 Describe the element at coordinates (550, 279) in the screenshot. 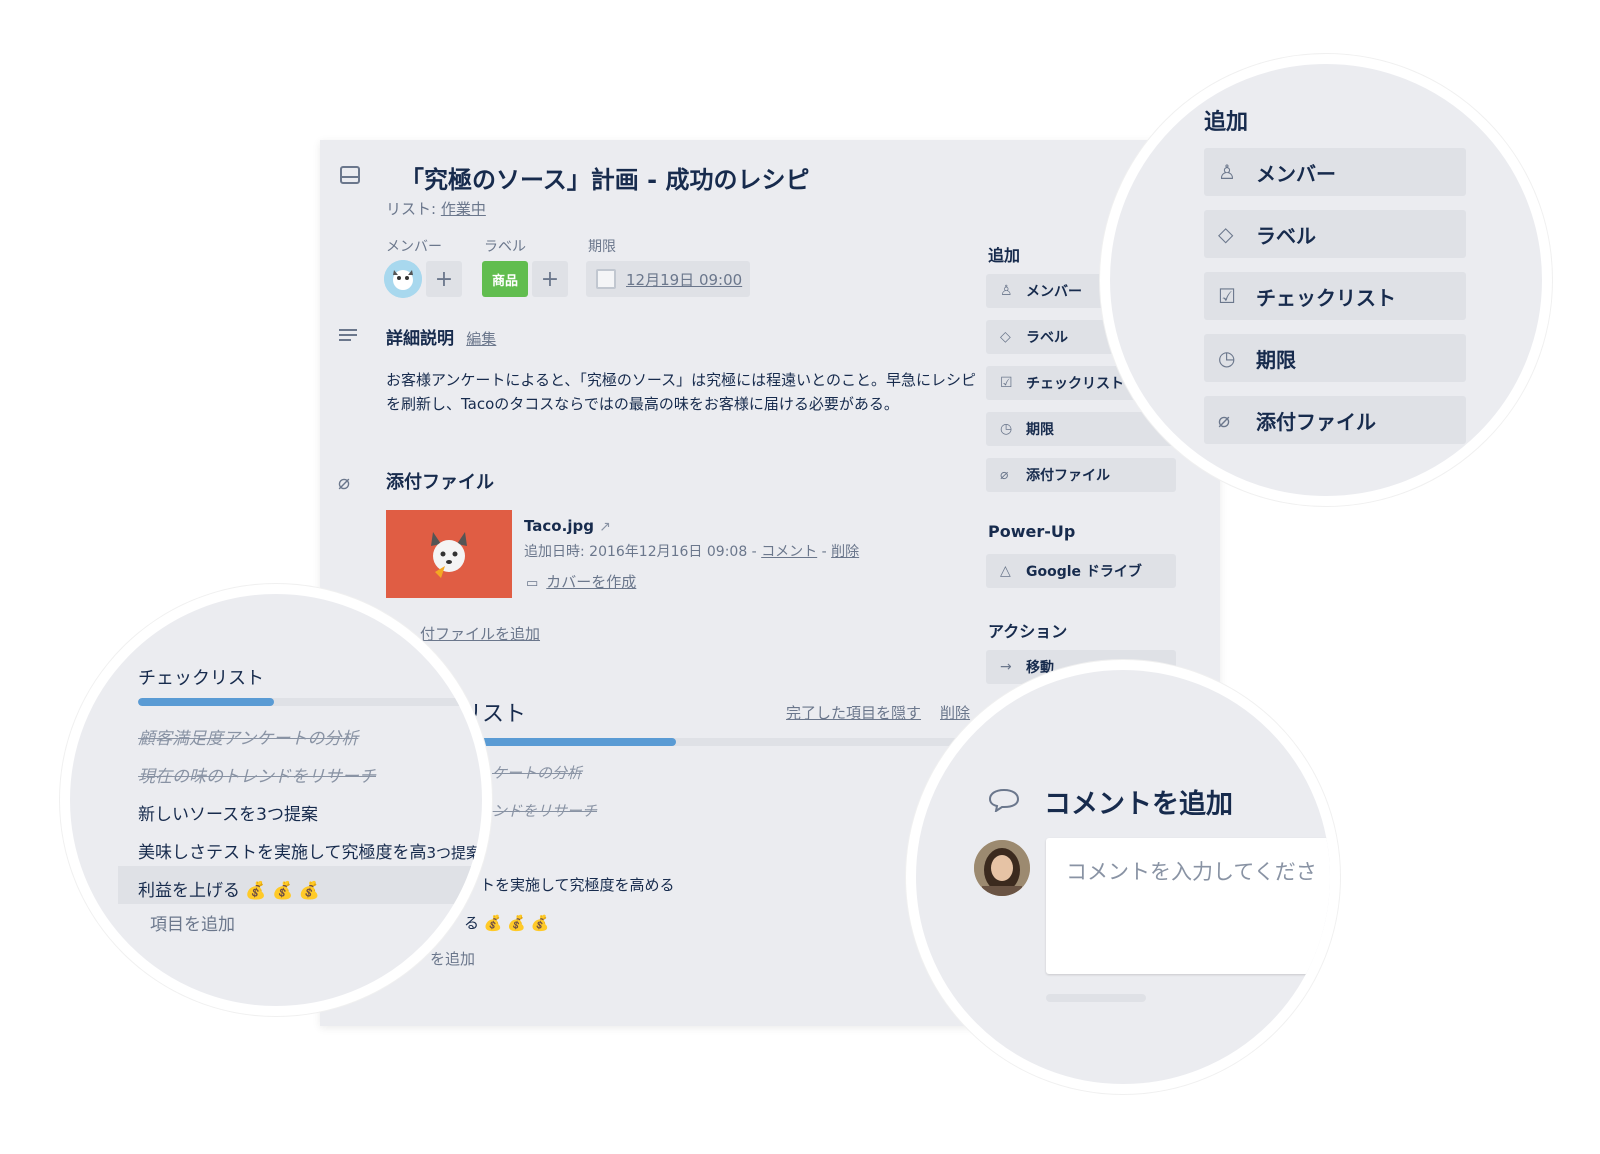

I see `add-label-button: +` at that location.